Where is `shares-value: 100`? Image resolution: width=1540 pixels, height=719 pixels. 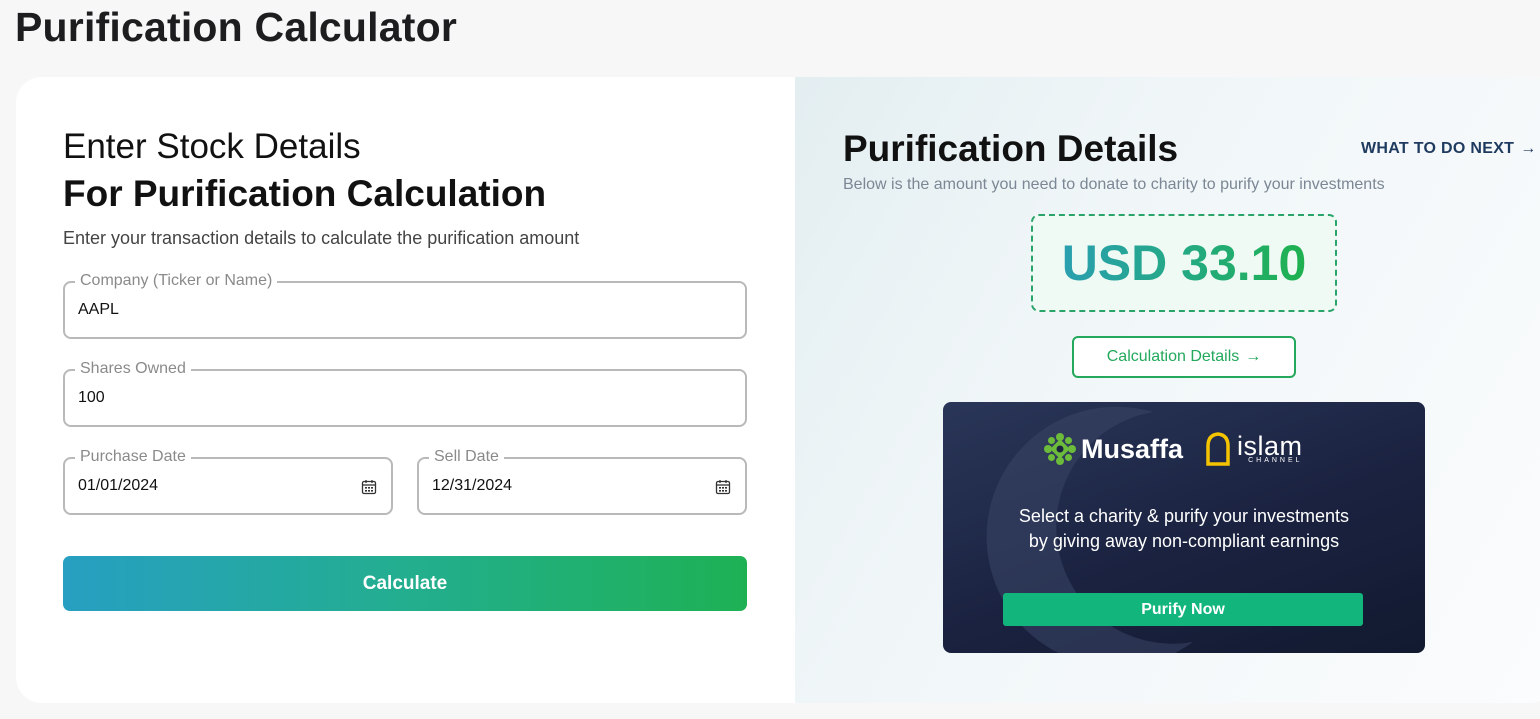 shares-value: 100 is located at coordinates (91, 397).